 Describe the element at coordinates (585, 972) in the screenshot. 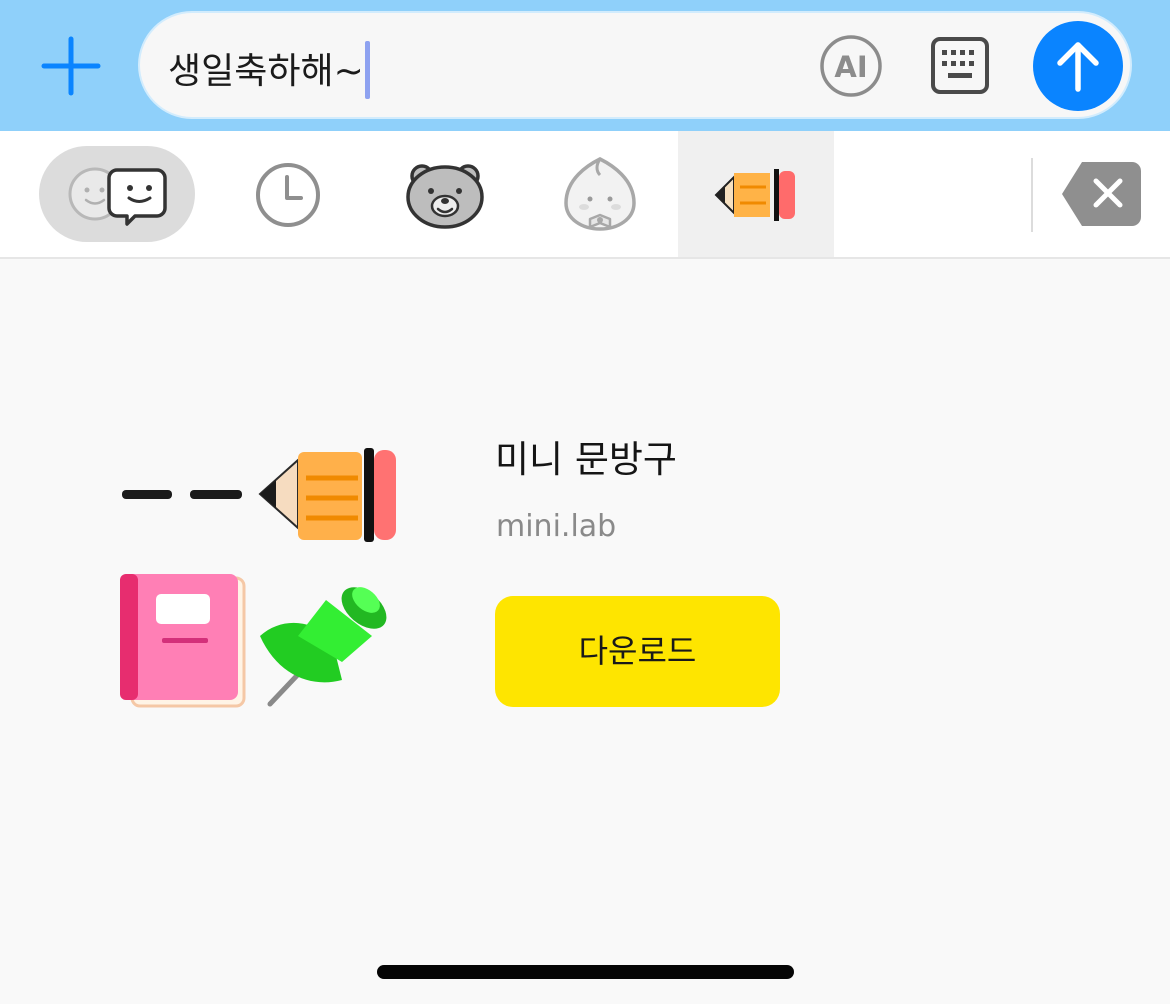

I see `home-indicator` at that location.